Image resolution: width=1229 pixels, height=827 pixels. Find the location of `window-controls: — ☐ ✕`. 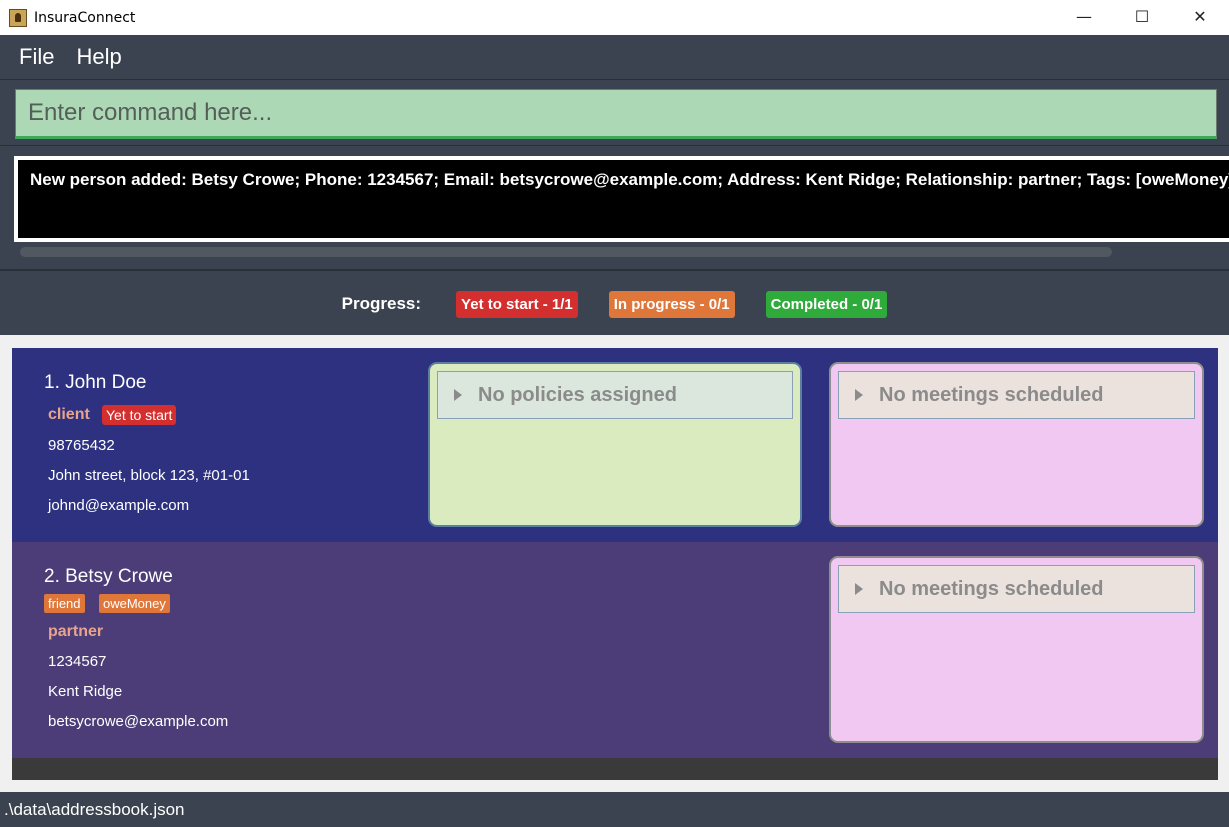

window-controls: — ☐ ✕ is located at coordinates (1142, 17).